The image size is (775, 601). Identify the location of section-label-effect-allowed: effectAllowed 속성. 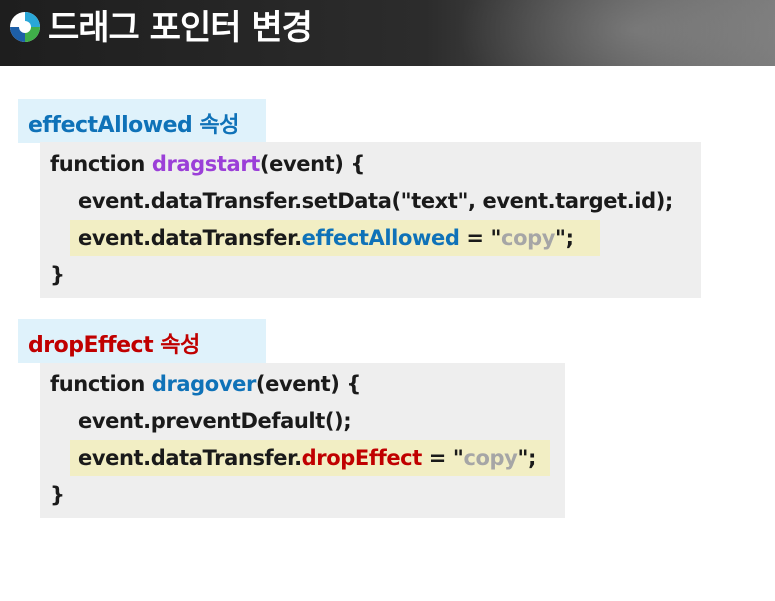
(142, 121).